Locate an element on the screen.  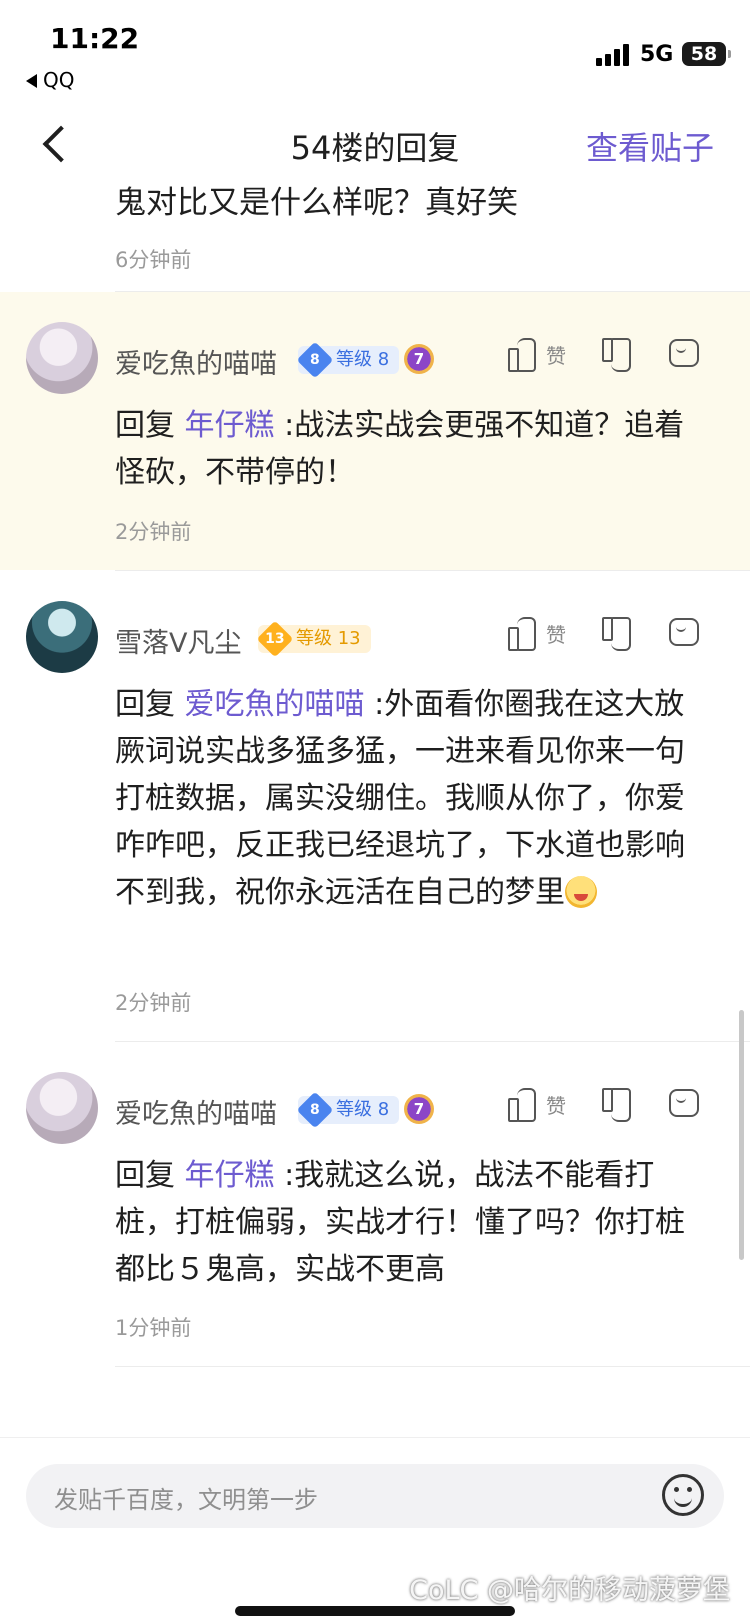
back-to-app-link: QQ is located at coordinates (50, 80).